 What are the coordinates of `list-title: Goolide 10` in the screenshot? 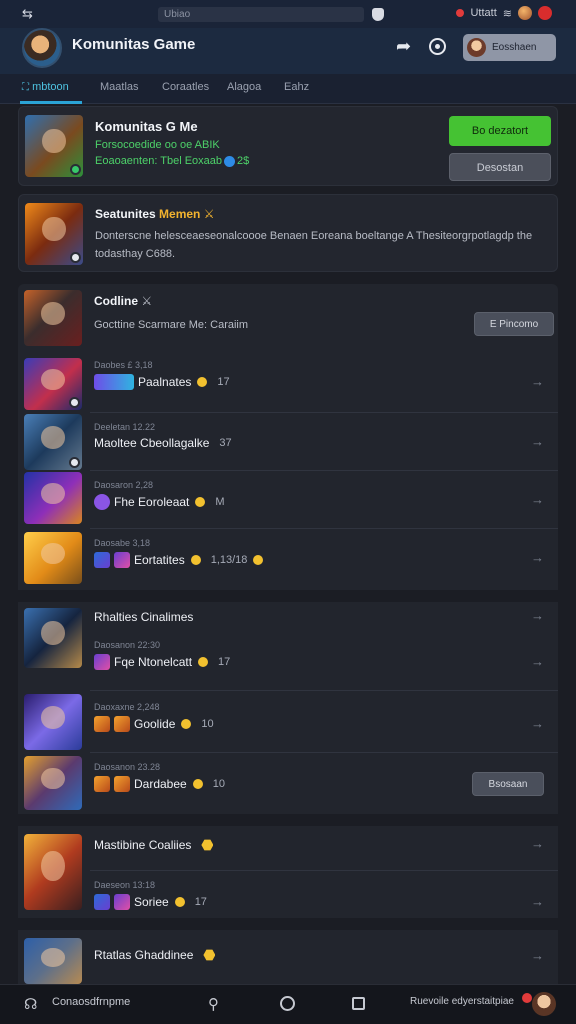 It's located at (154, 724).